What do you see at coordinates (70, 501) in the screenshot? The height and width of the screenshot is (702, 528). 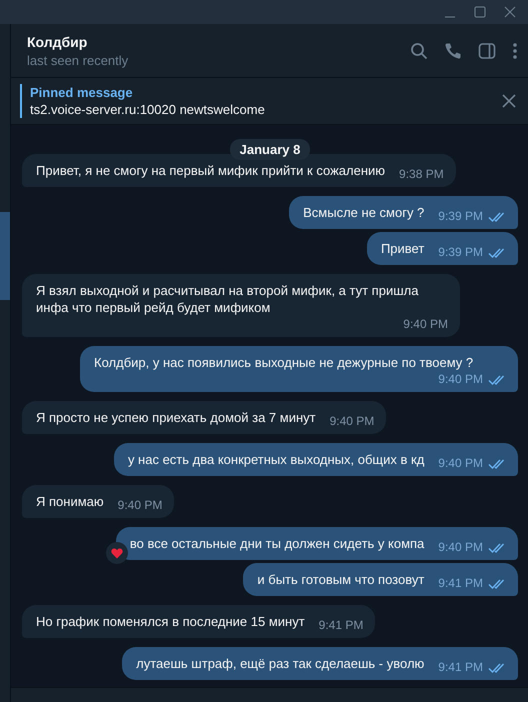 I see `message-text: Я понимаю` at bounding box center [70, 501].